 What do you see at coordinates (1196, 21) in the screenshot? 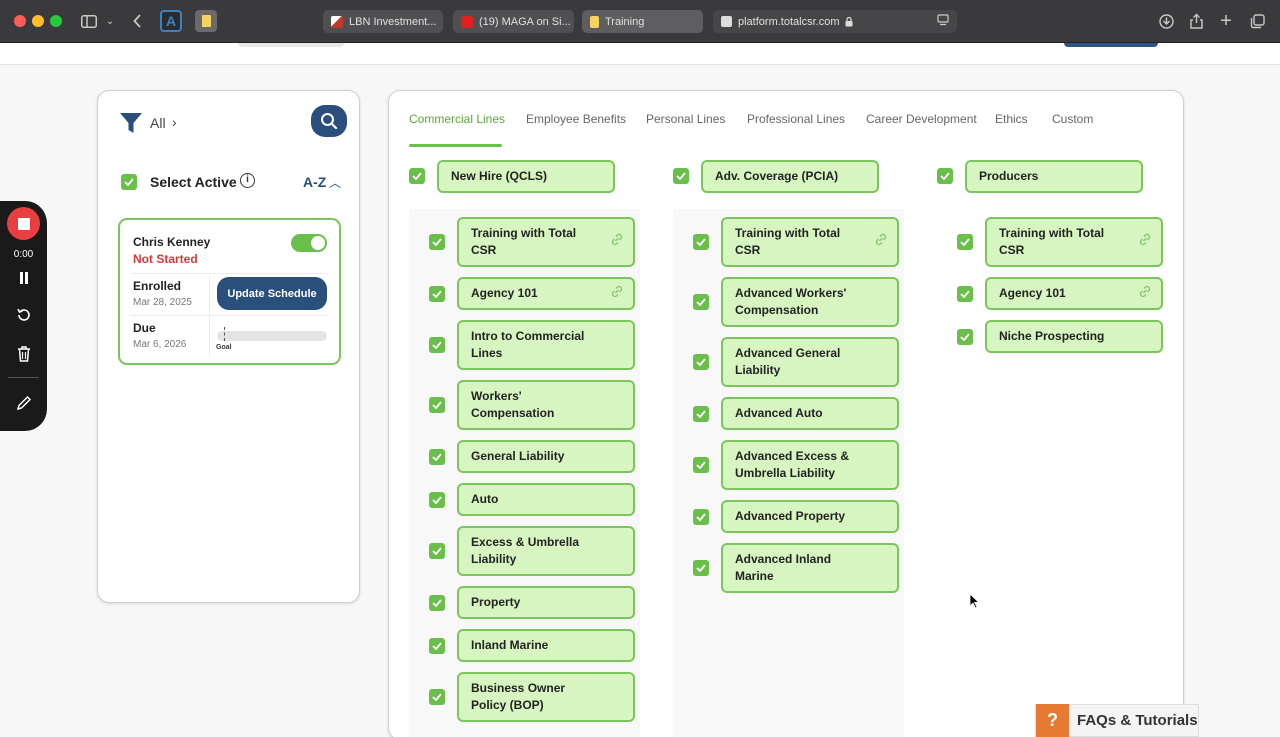
I see `share-icon` at bounding box center [1196, 21].